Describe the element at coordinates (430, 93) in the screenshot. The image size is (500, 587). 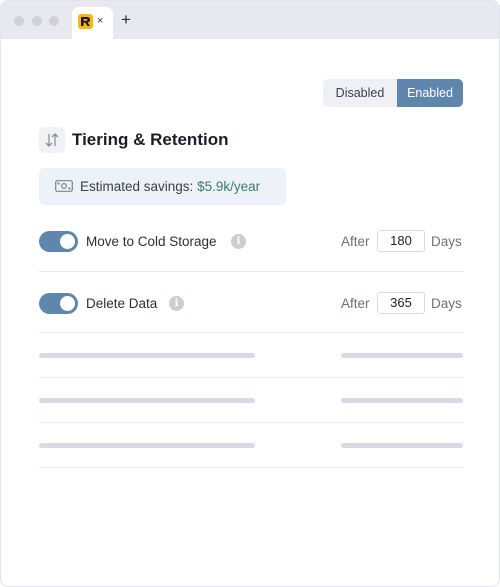
I see `enabled-option-button: Enabled` at that location.